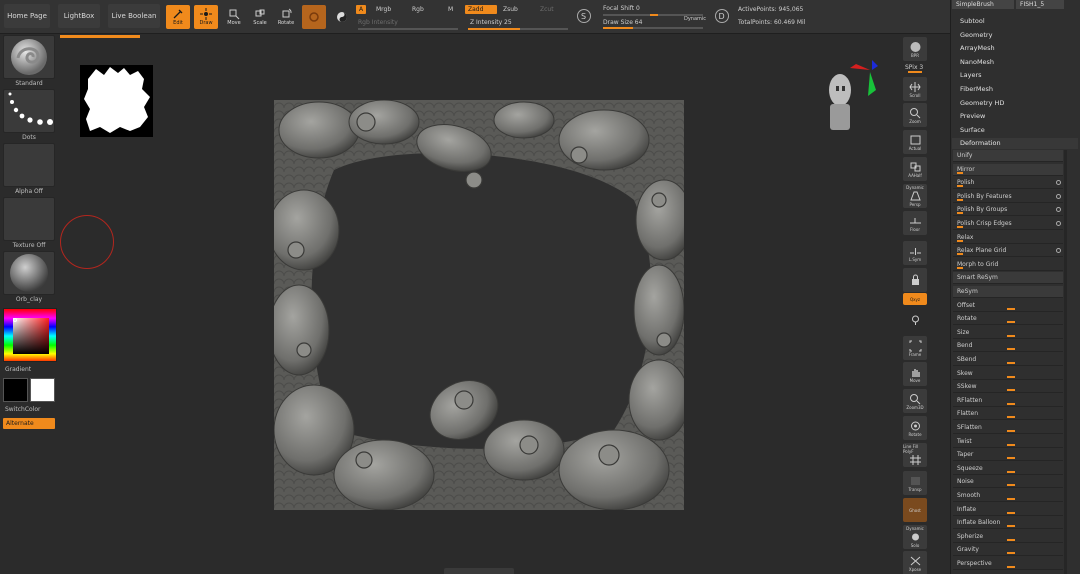  I want to click on palette-scrollbar, so click(1065, 362).